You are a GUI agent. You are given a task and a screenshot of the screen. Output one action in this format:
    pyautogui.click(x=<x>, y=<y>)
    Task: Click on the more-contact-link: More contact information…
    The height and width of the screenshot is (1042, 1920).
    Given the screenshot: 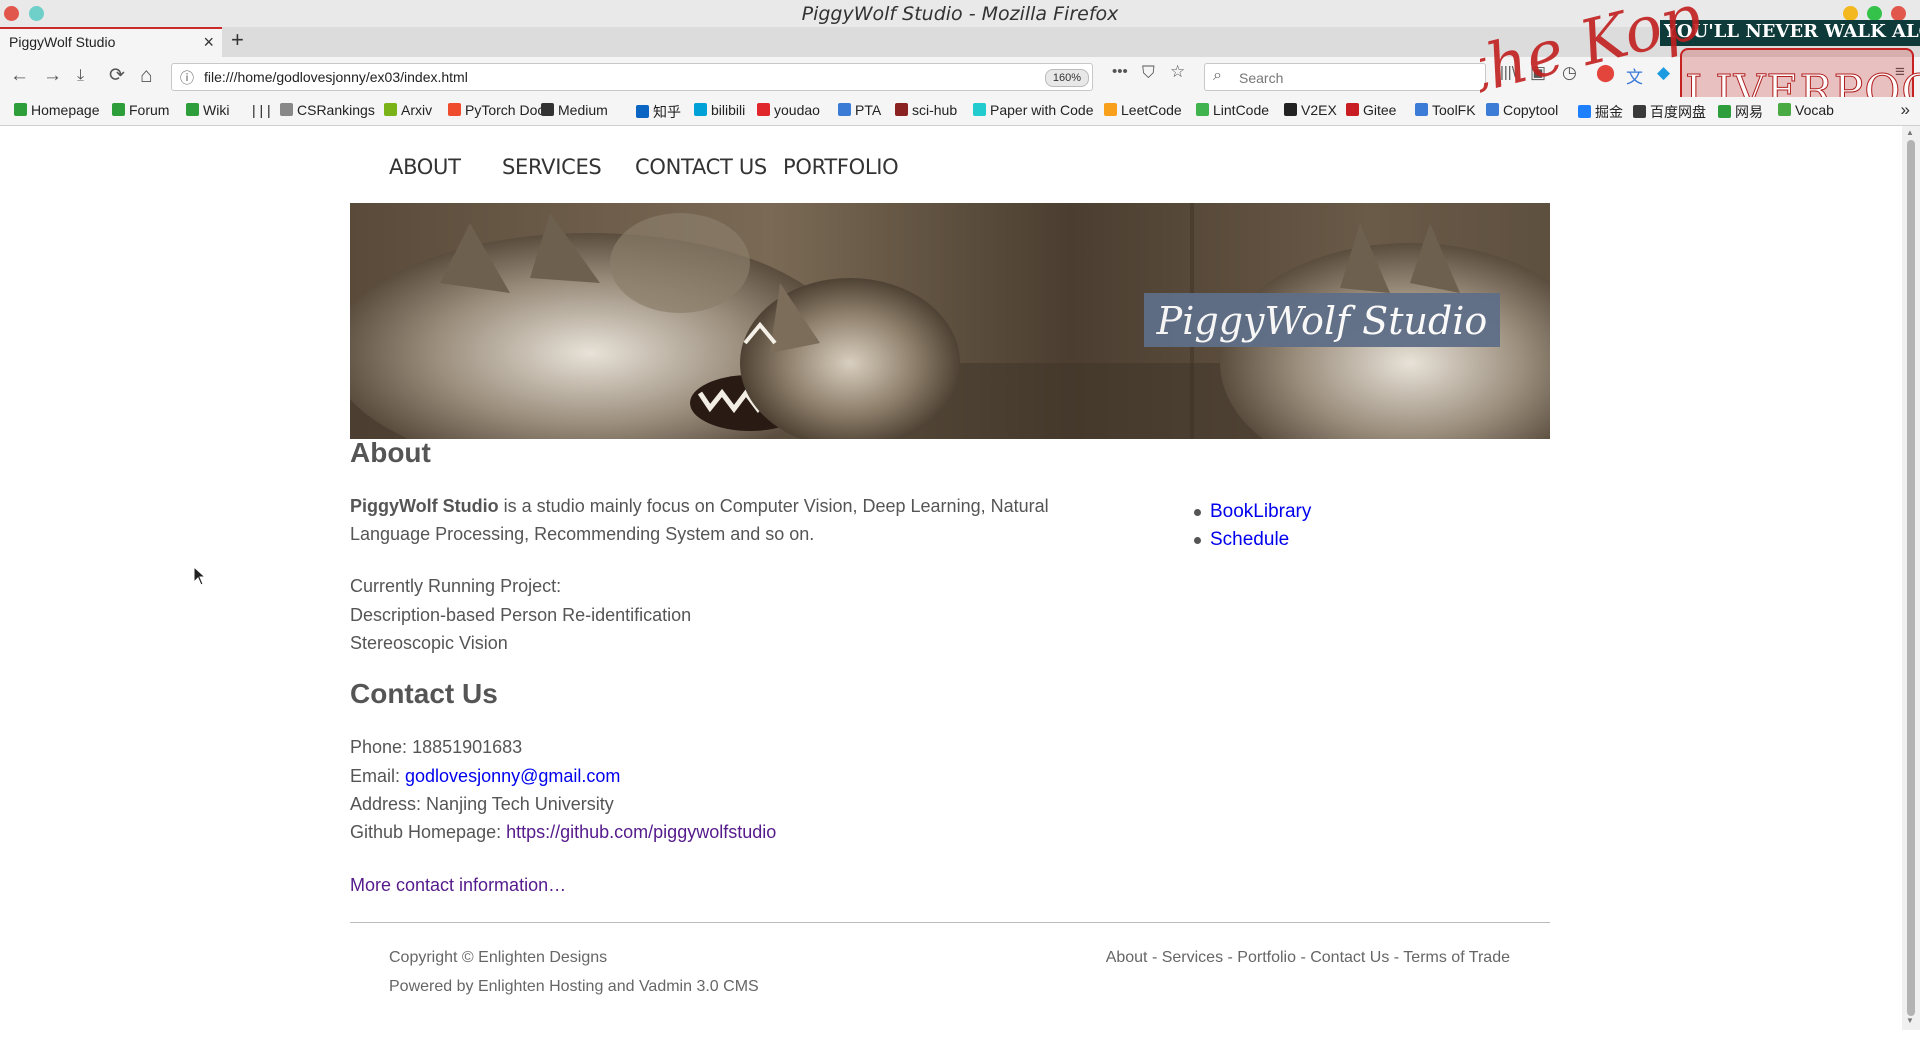 What is the action you would take?
    pyautogui.click(x=458, y=885)
    